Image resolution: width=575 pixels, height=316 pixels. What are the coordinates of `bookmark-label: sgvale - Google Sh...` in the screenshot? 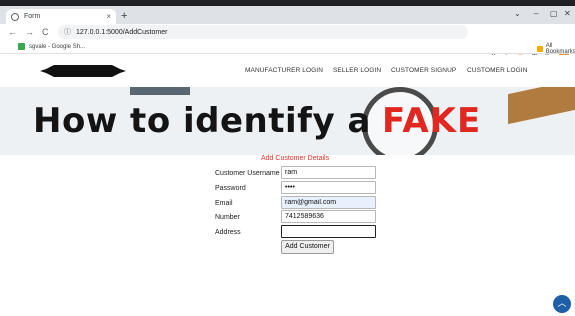 It's located at (57, 46).